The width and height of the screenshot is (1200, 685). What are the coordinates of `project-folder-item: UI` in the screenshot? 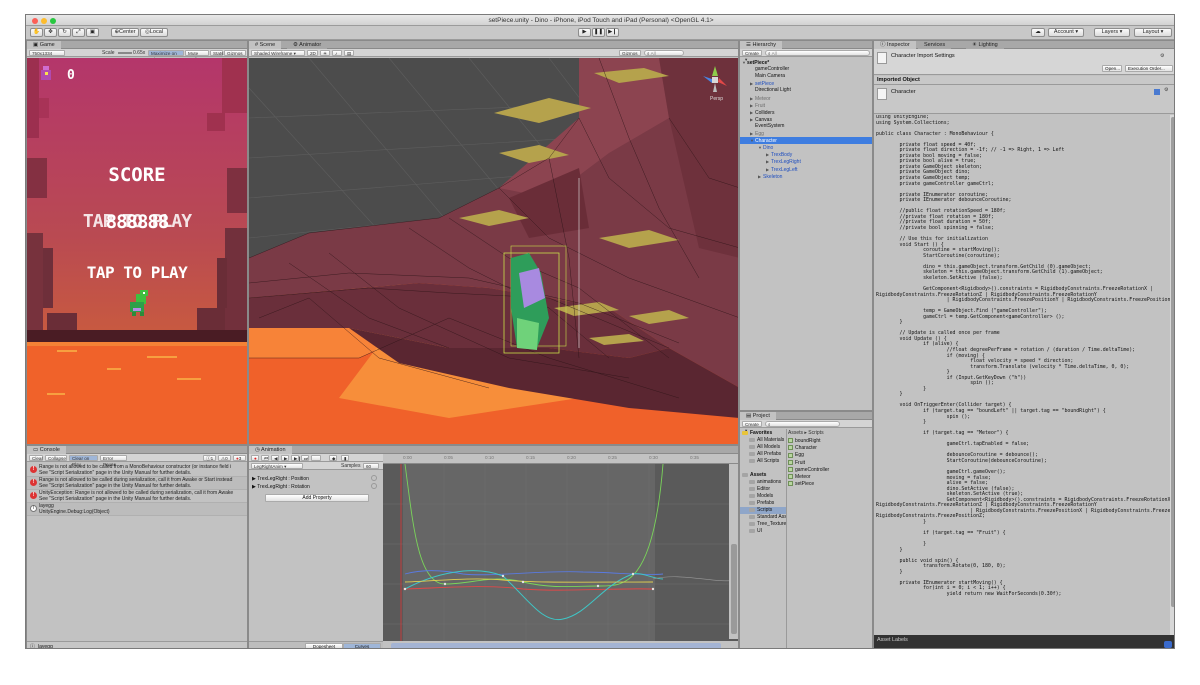 It's located at (763, 531).